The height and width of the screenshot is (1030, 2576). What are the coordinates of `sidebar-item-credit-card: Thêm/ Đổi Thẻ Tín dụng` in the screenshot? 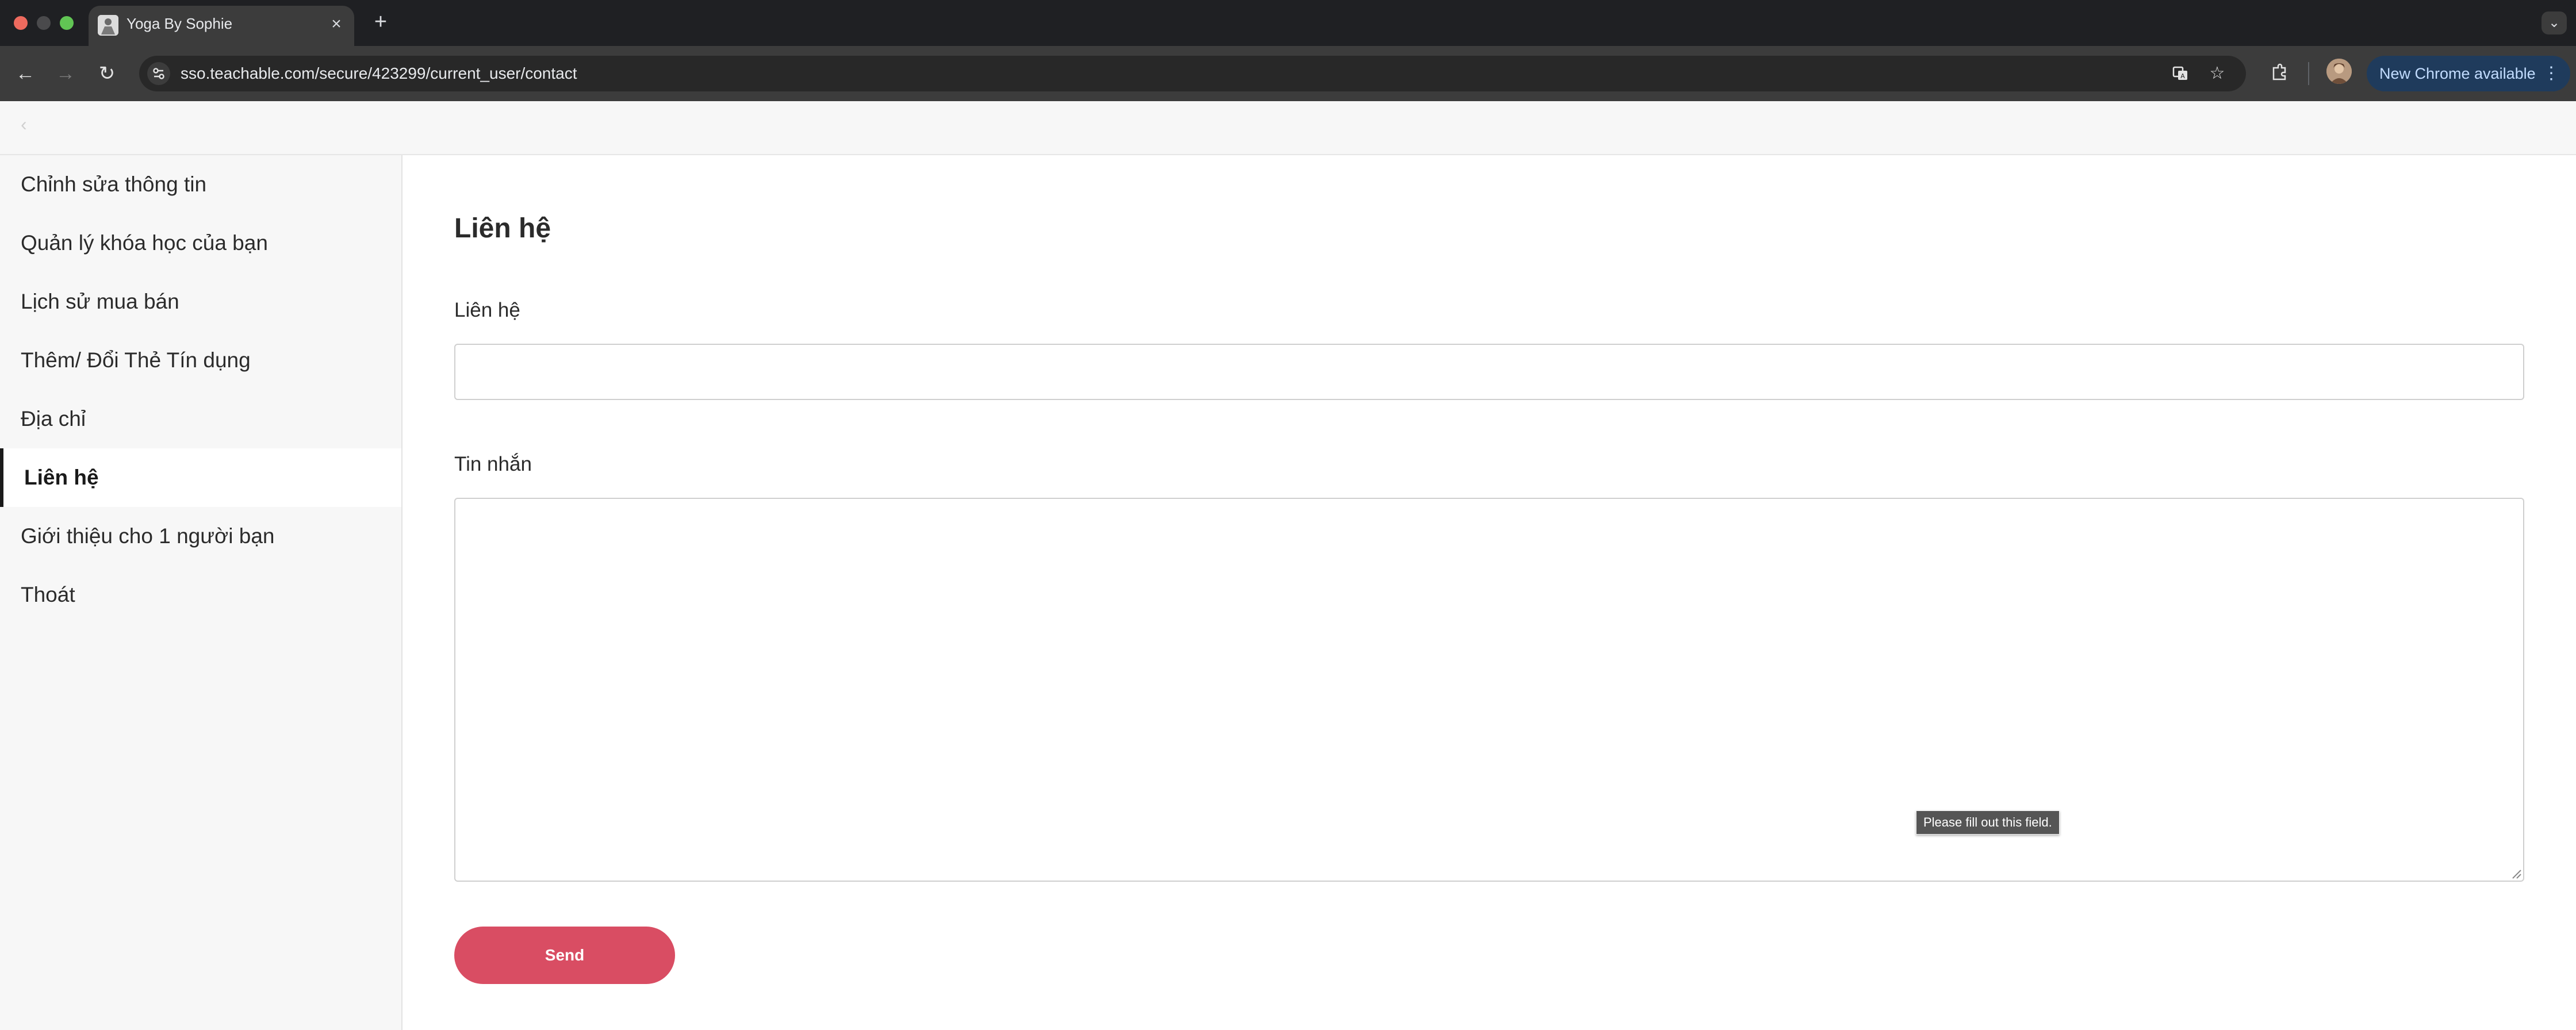 It's located at (200, 360).